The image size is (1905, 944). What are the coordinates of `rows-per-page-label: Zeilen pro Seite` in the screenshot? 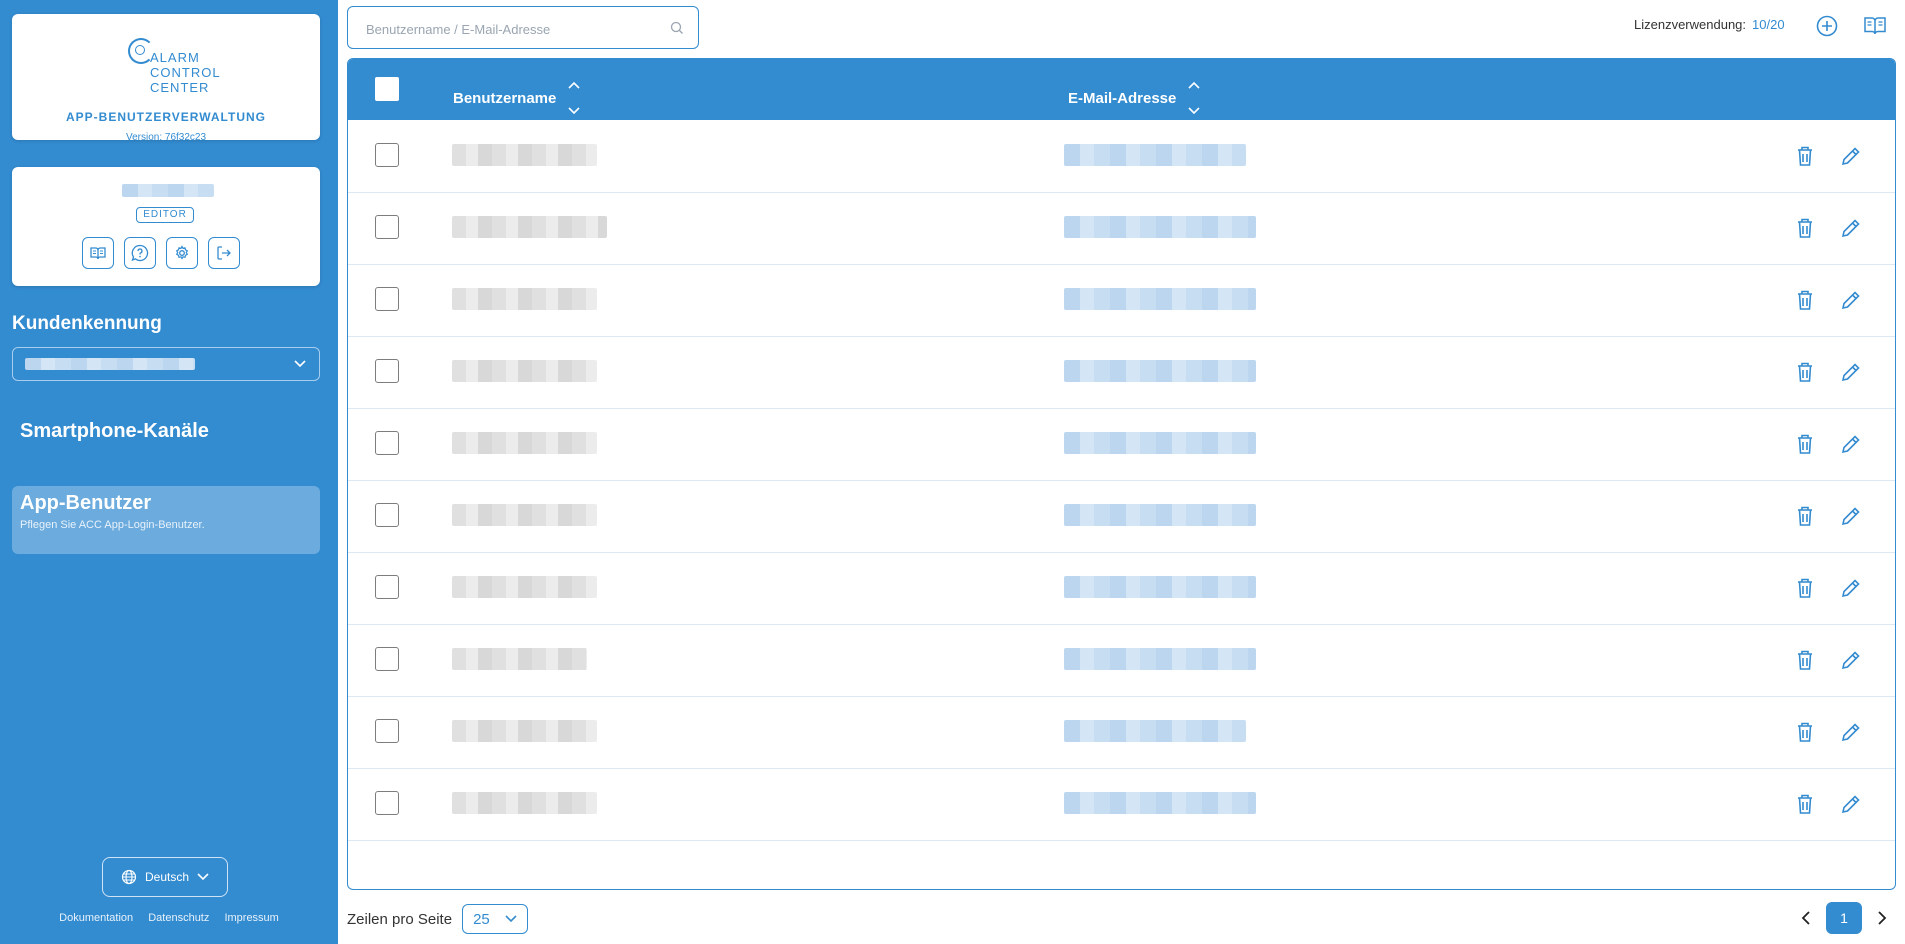 It's located at (400, 919).